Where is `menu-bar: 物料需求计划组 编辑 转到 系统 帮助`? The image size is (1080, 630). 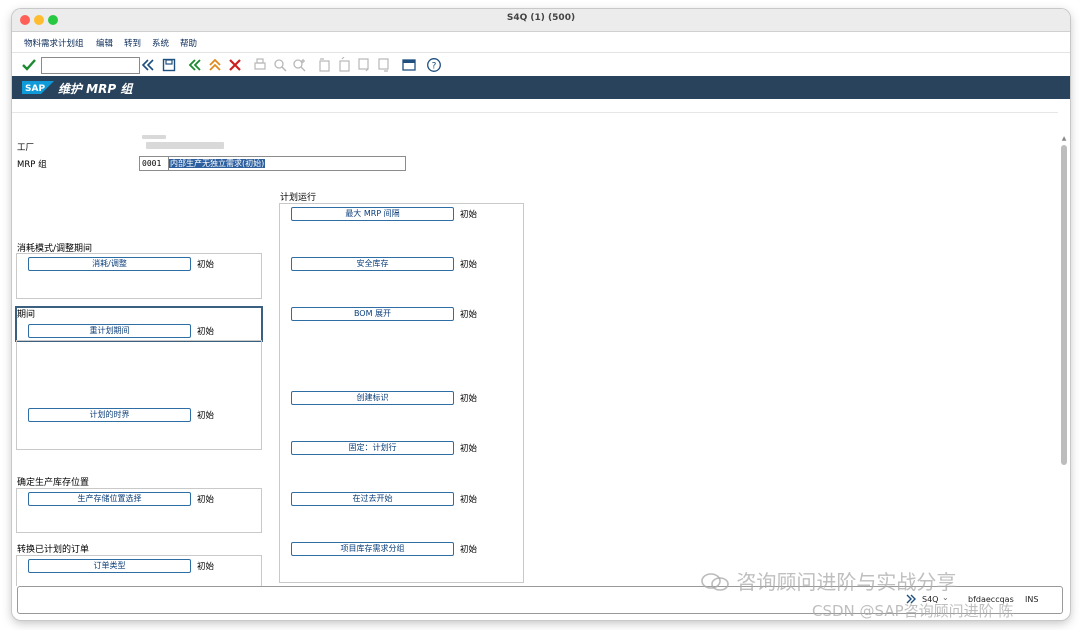 menu-bar: 物料需求计划组 编辑 转到 系统 帮助 is located at coordinates (541, 42).